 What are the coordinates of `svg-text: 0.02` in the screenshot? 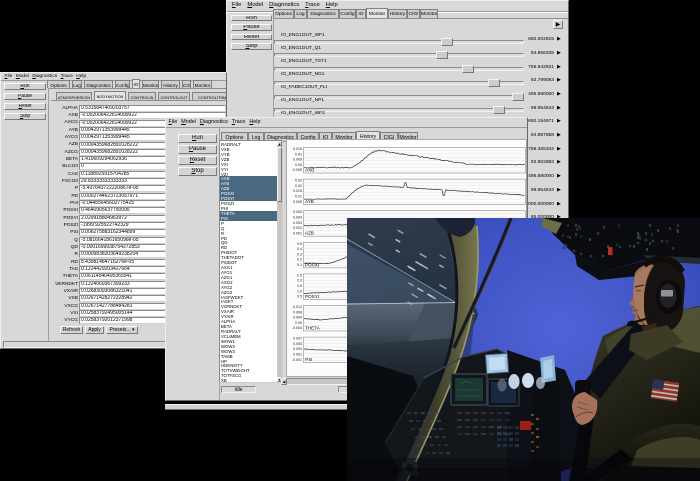 It's located at (298, 186).